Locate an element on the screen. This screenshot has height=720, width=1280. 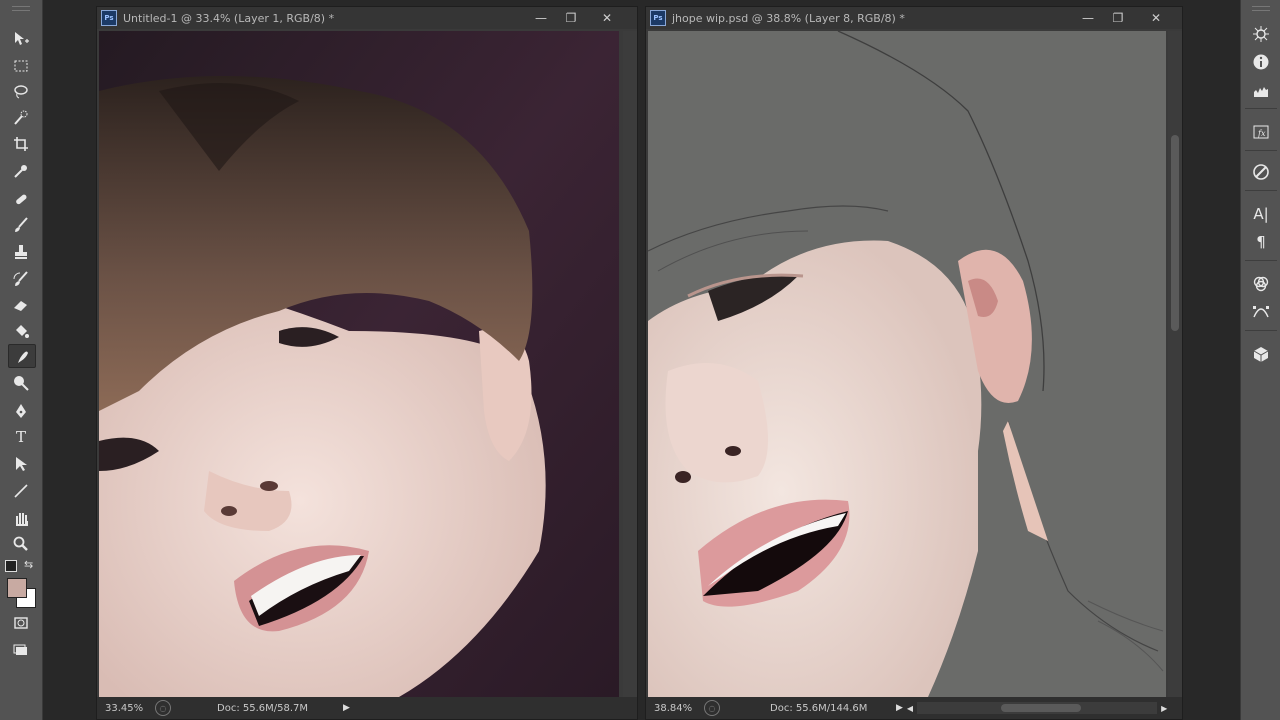
doc-size: Doc: 55.6M/58.7M is located at coordinates (263, 708).